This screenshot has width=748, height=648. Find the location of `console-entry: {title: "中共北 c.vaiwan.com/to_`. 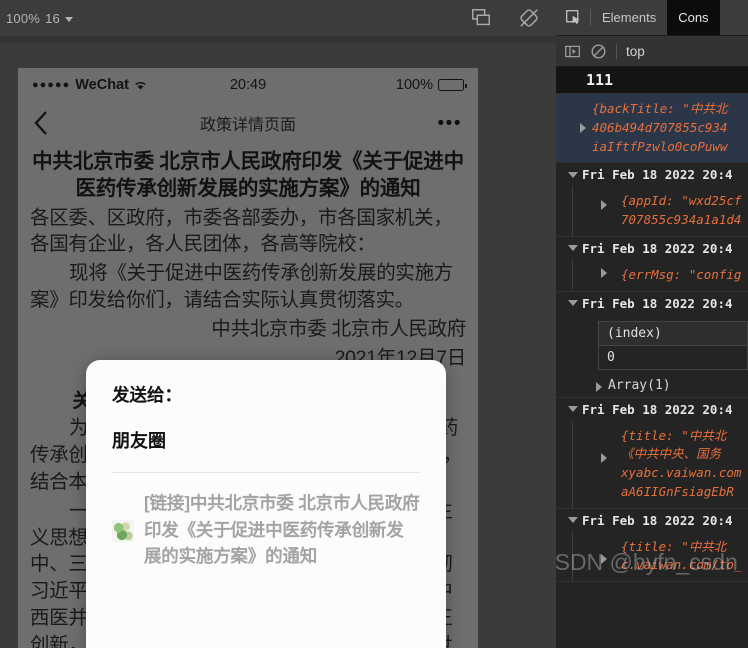

console-entry: {title: "中共北 c.vaiwan.com/to_ is located at coordinates (660, 556).